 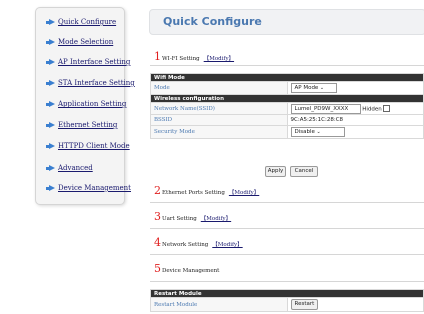 I want to click on section-ethernet-title: 2 Ethernet Ports Setting 【Modify】, so click(x=206, y=190).